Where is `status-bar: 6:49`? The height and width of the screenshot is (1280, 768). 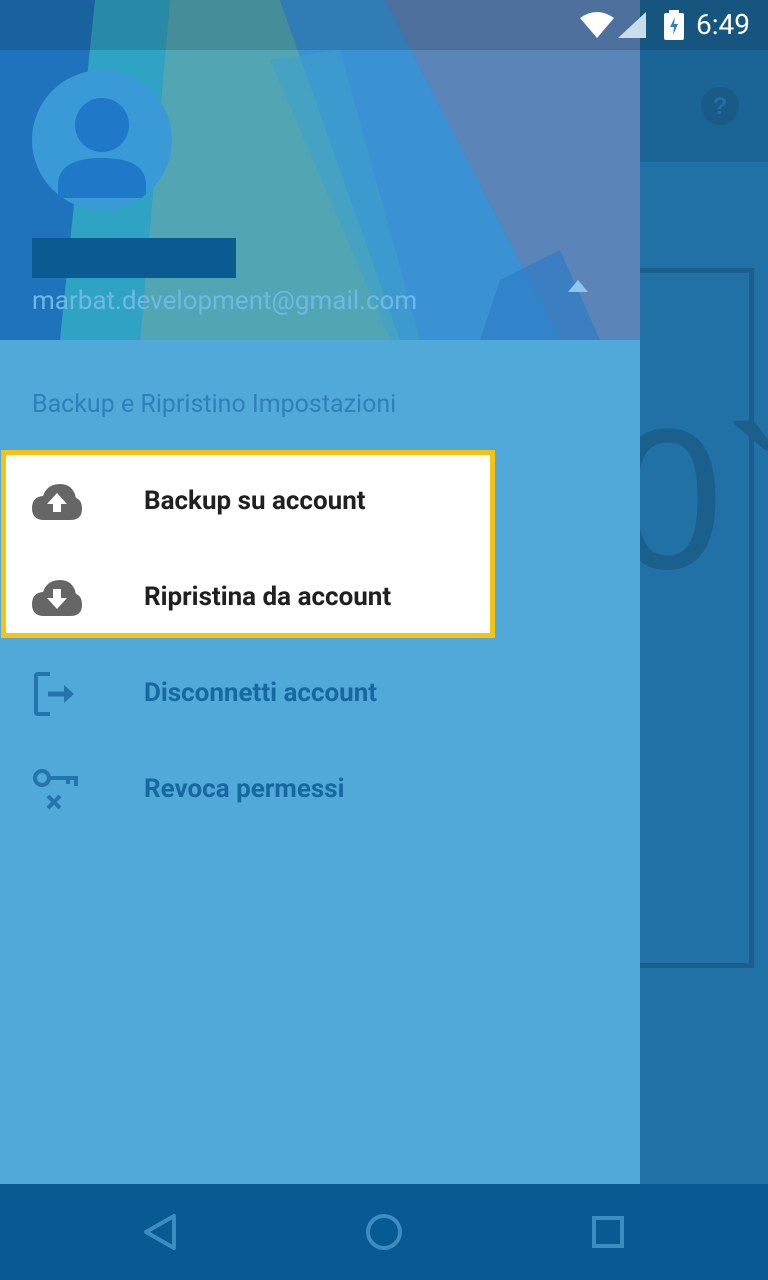
status-bar: 6:49 is located at coordinates (384, 25).